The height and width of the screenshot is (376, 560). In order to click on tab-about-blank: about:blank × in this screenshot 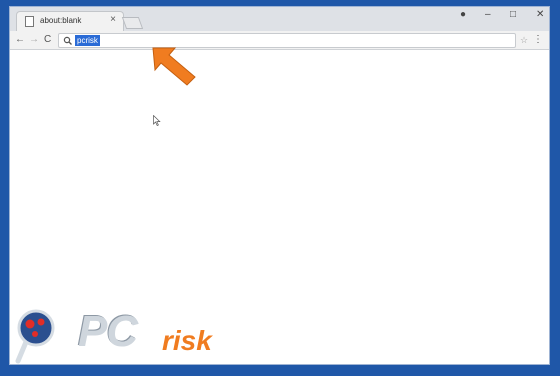, I will do `click(70, 21)`.